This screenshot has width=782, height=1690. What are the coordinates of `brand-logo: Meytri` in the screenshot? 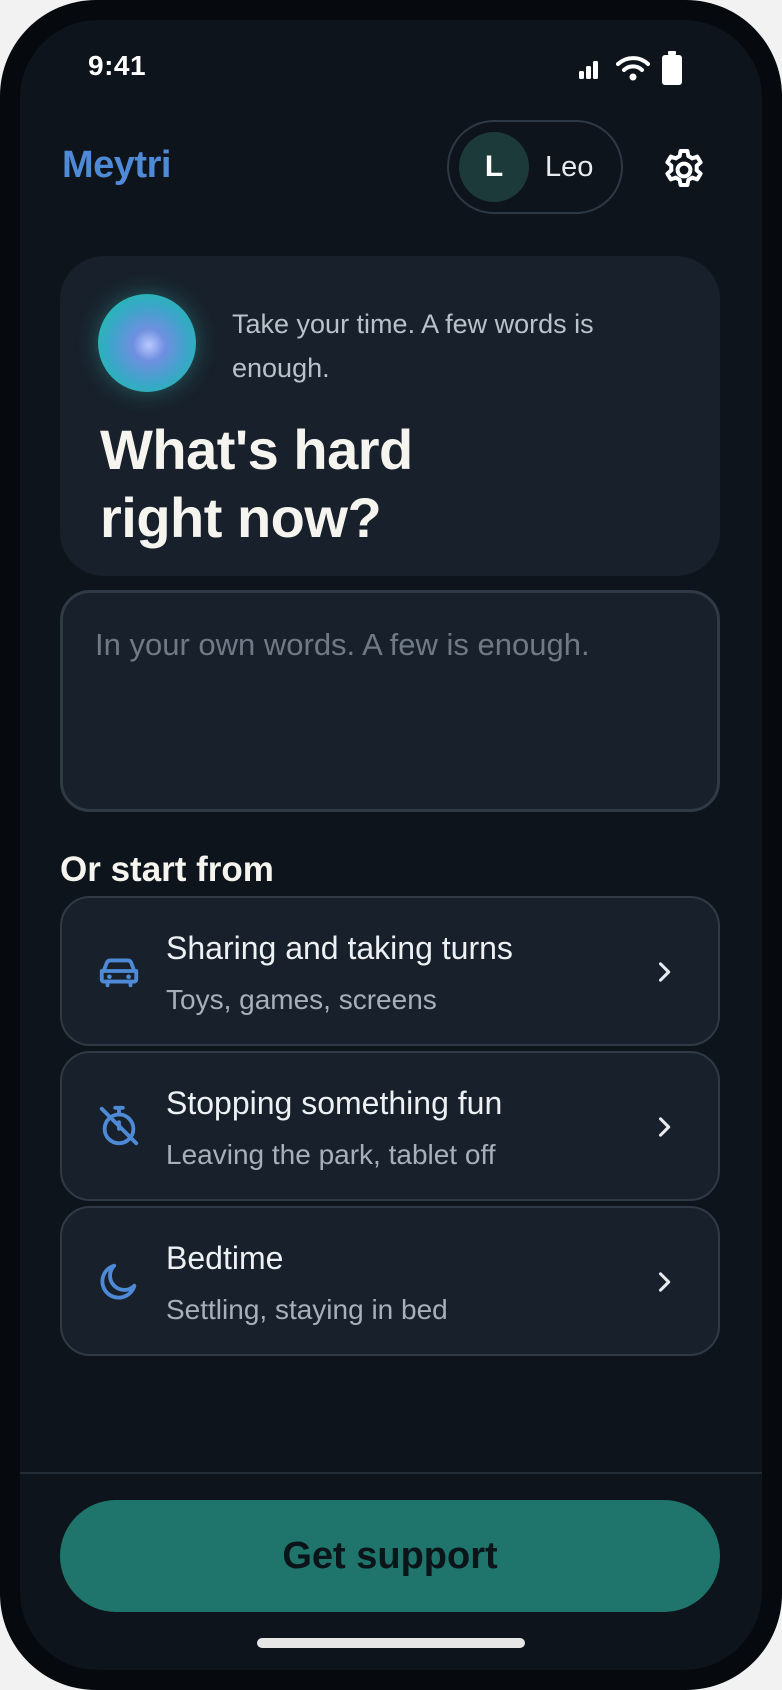 It's located at (116, 165).